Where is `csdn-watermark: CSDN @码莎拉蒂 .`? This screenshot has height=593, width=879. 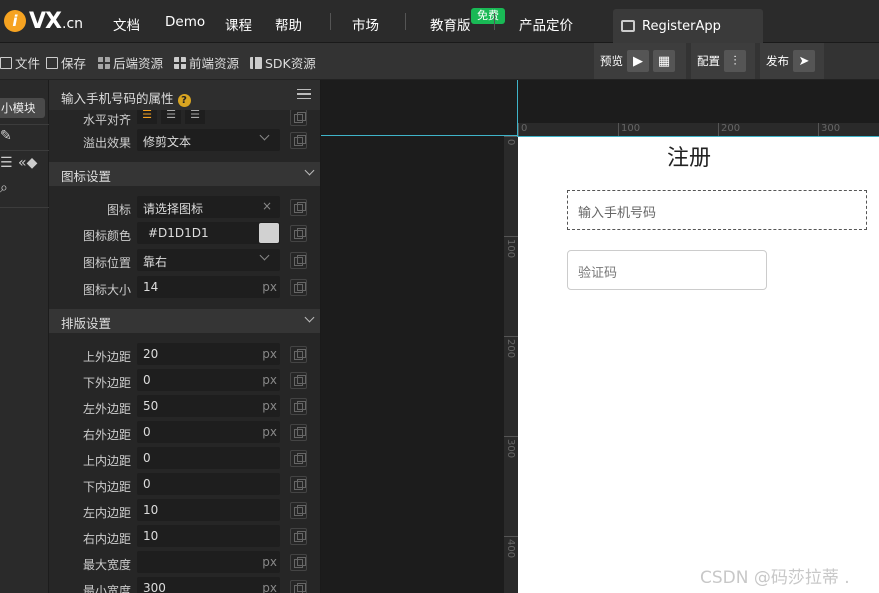 csdn-watermark: CSDN @码莎拉蒂 . is located at coordinates (775, 578).